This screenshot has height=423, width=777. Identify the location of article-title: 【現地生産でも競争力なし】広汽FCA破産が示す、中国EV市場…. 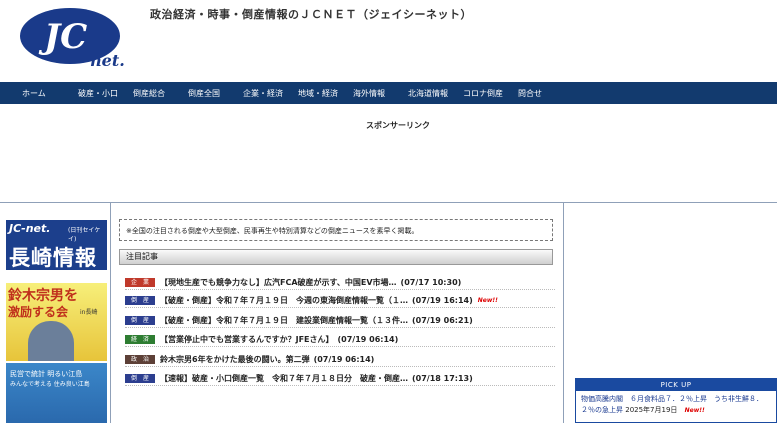
(278, 282).